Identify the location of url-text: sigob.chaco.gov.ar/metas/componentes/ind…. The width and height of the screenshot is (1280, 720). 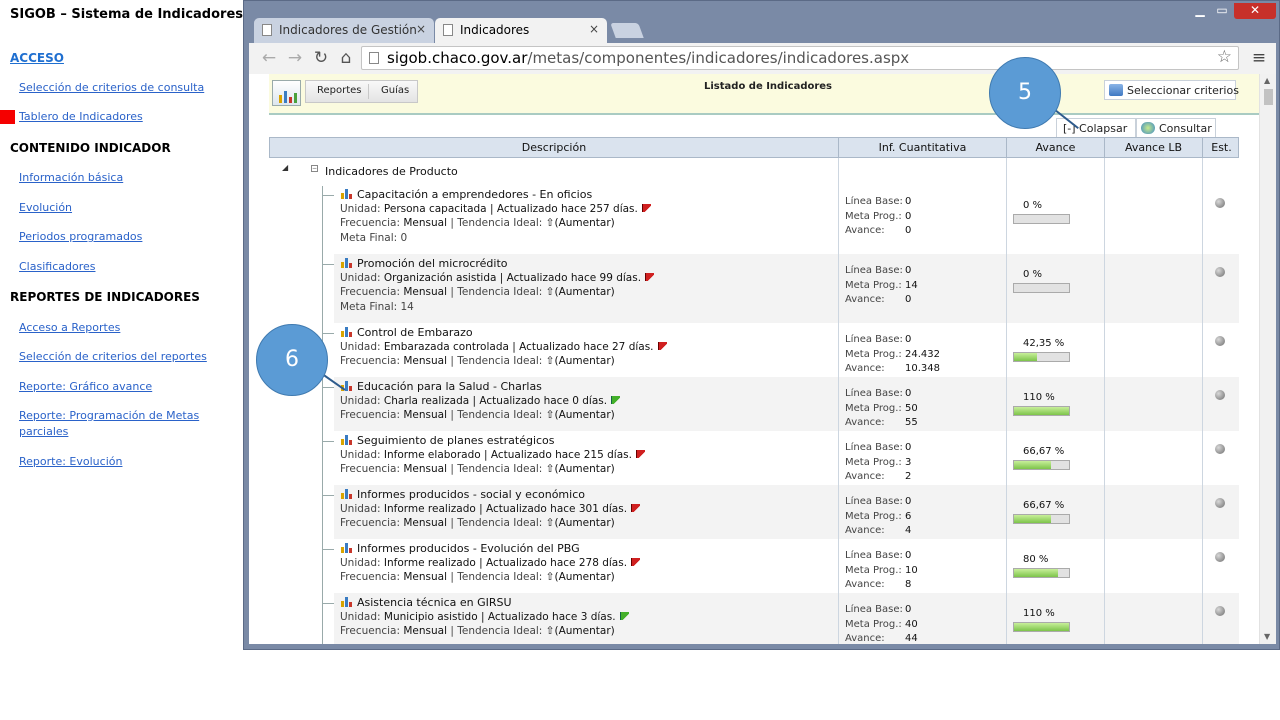
(648, 58).